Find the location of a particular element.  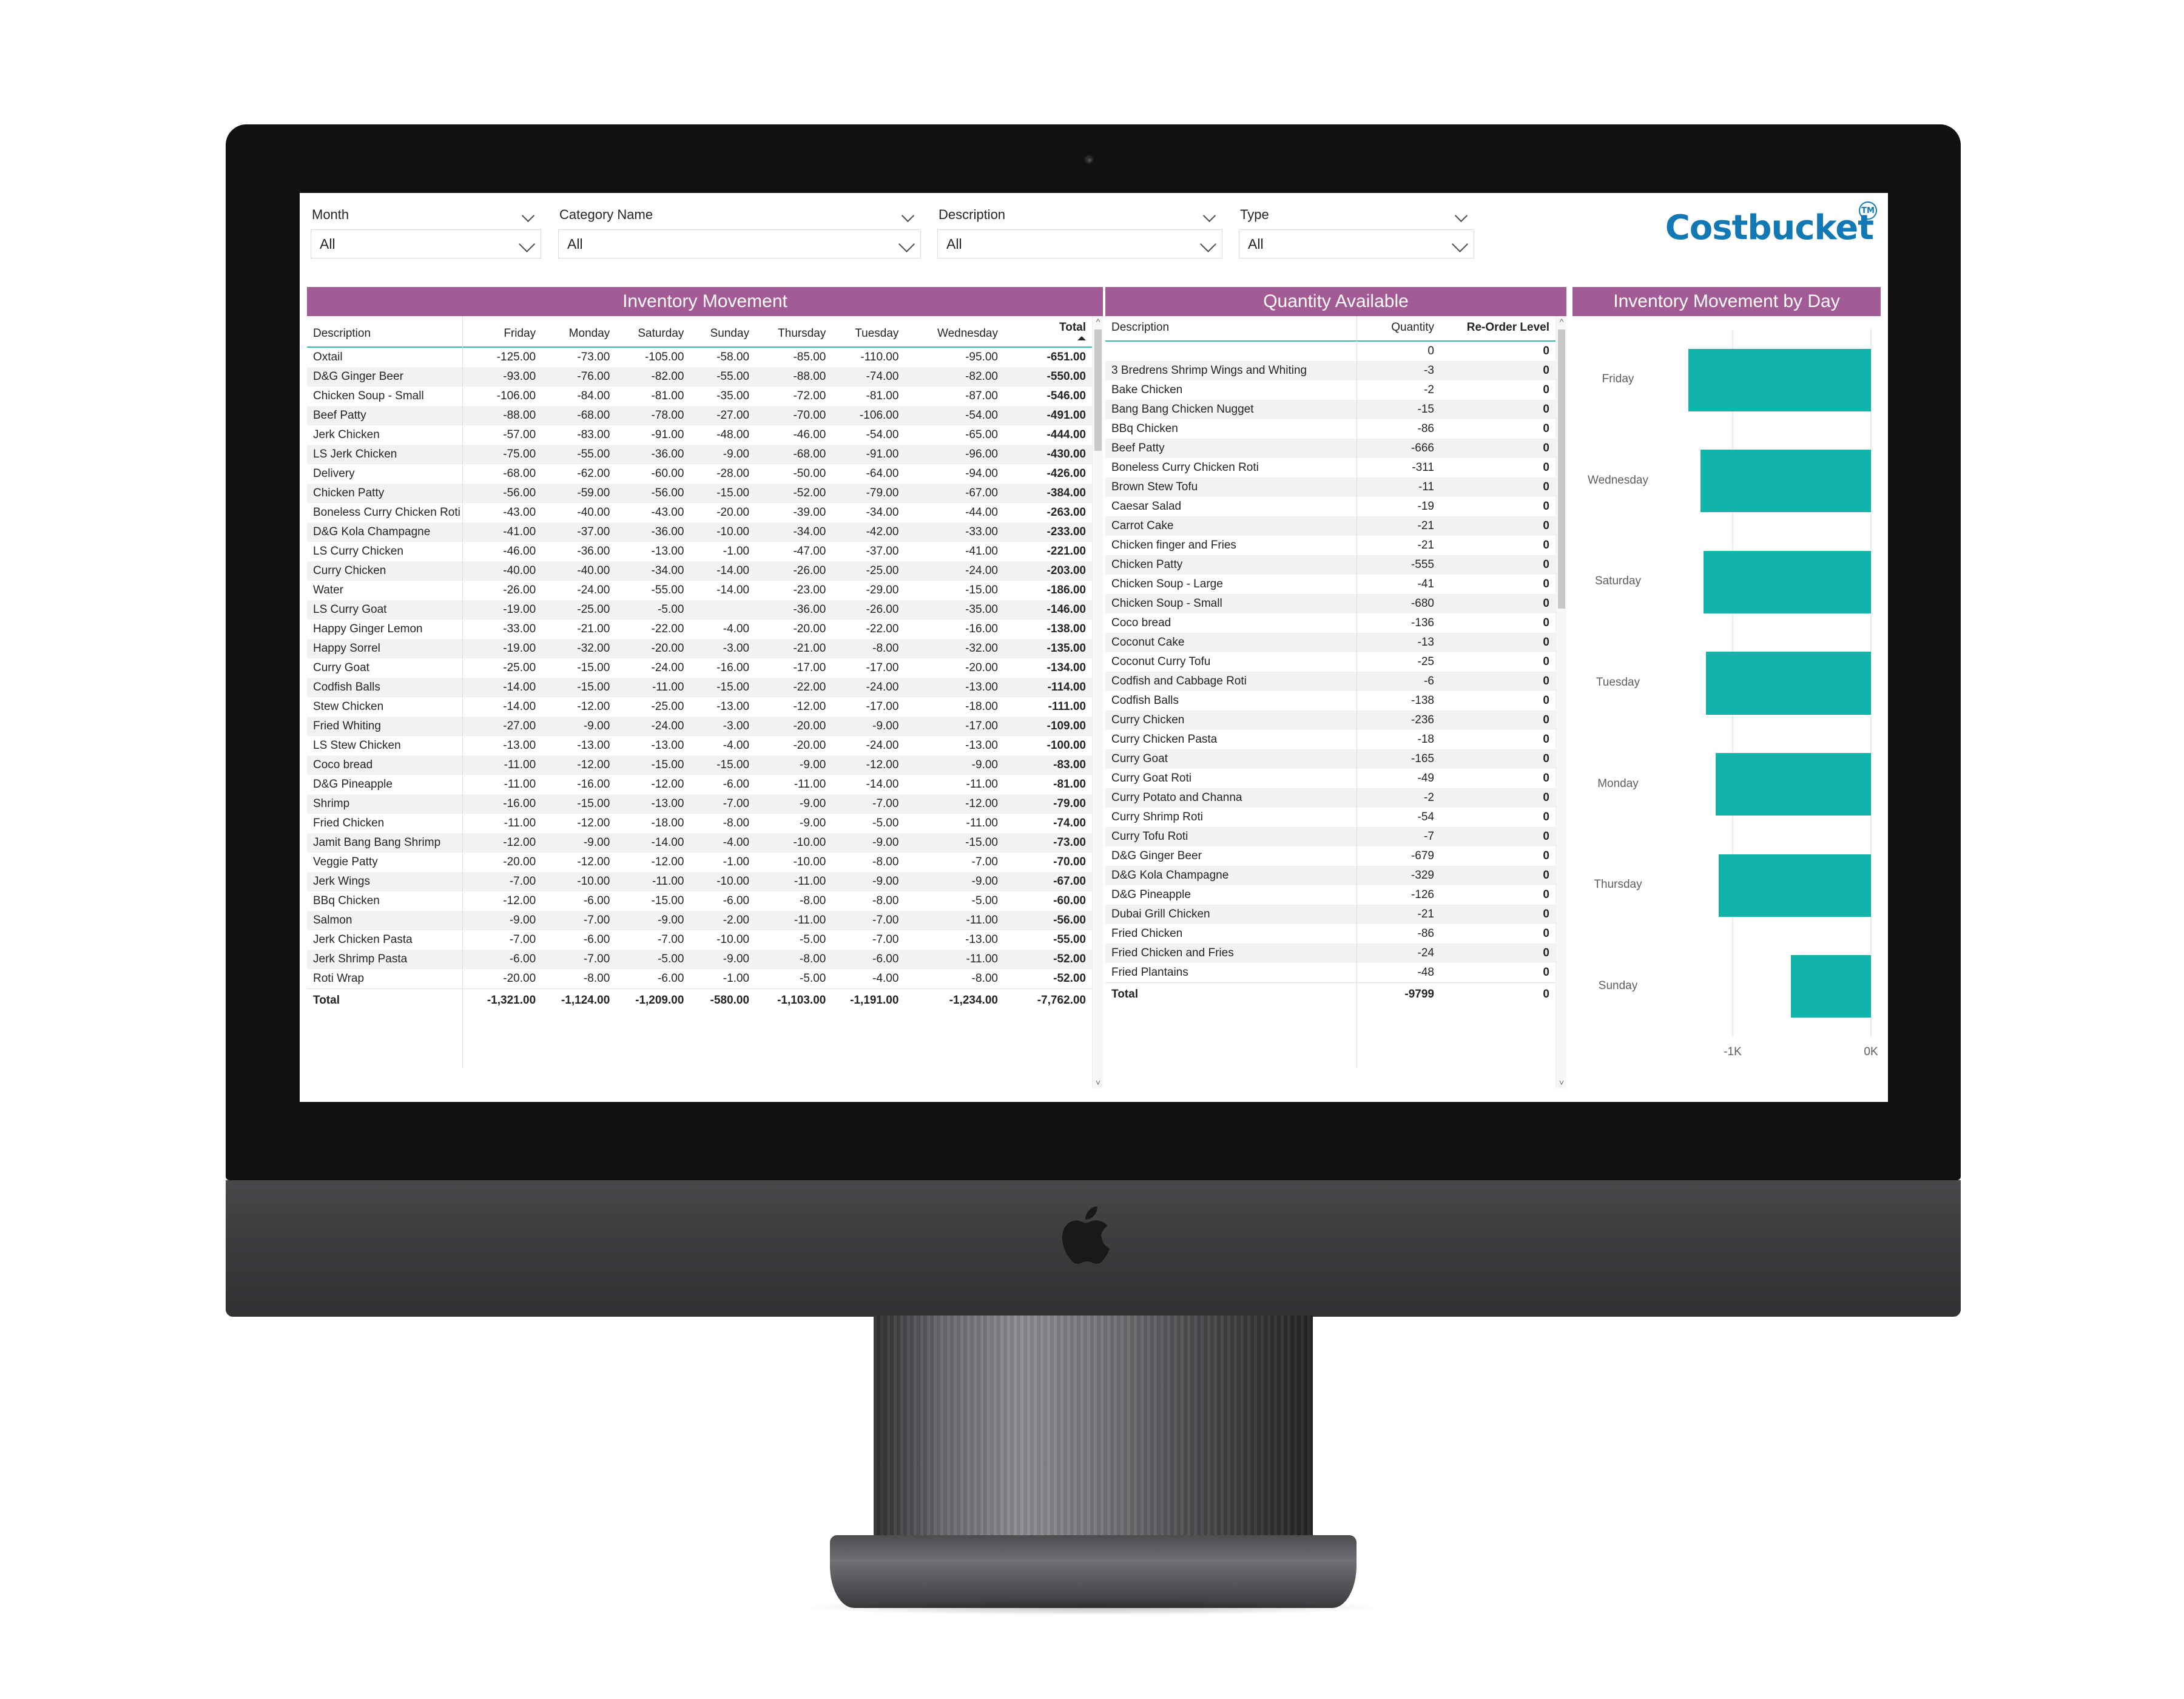

slicer-month: Month All is located at coordinates (426, 231).